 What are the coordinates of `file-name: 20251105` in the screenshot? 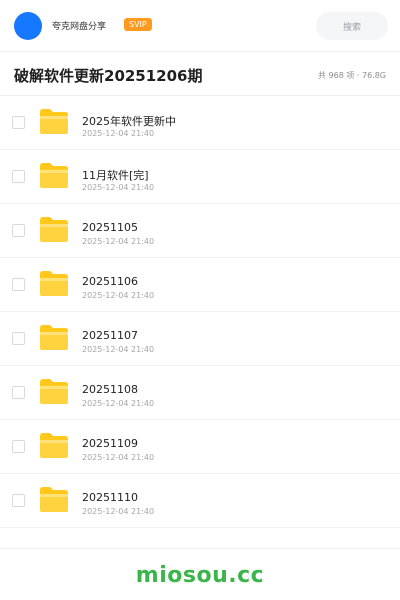 It's located at (110, 227).